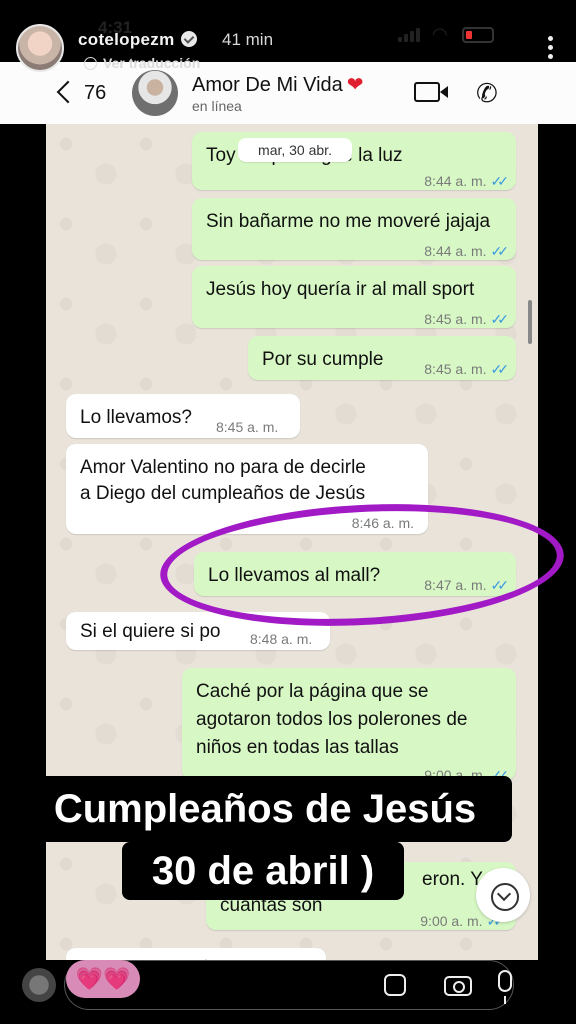 The width and height of the screenshot is (576, 1024). Describe the element at coordinates (136, 417) in the screenshot. I see `message-text: Lo llevamos?` at that location.